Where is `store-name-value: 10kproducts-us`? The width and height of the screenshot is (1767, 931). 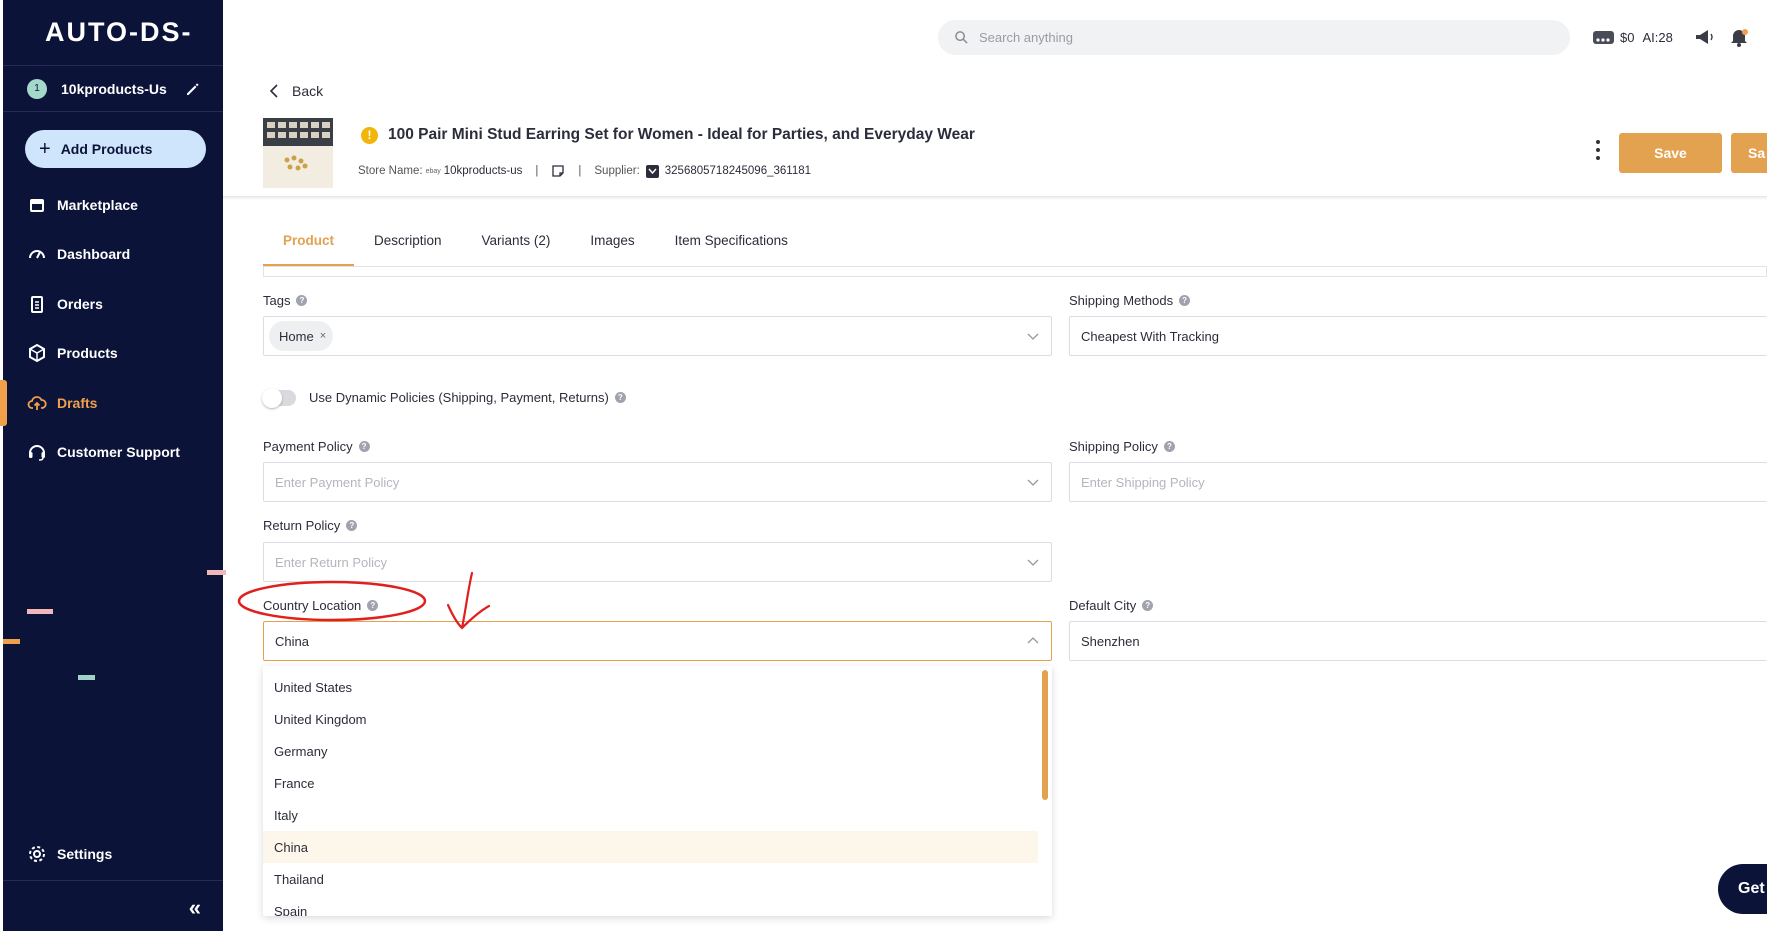
store-name-value: 10kproducts-us is located at coordinates (483, 171).